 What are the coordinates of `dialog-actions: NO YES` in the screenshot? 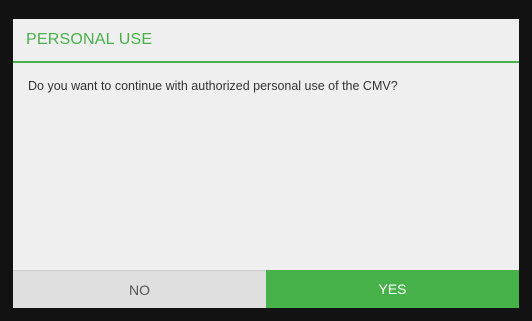 It's located at (266, 289).